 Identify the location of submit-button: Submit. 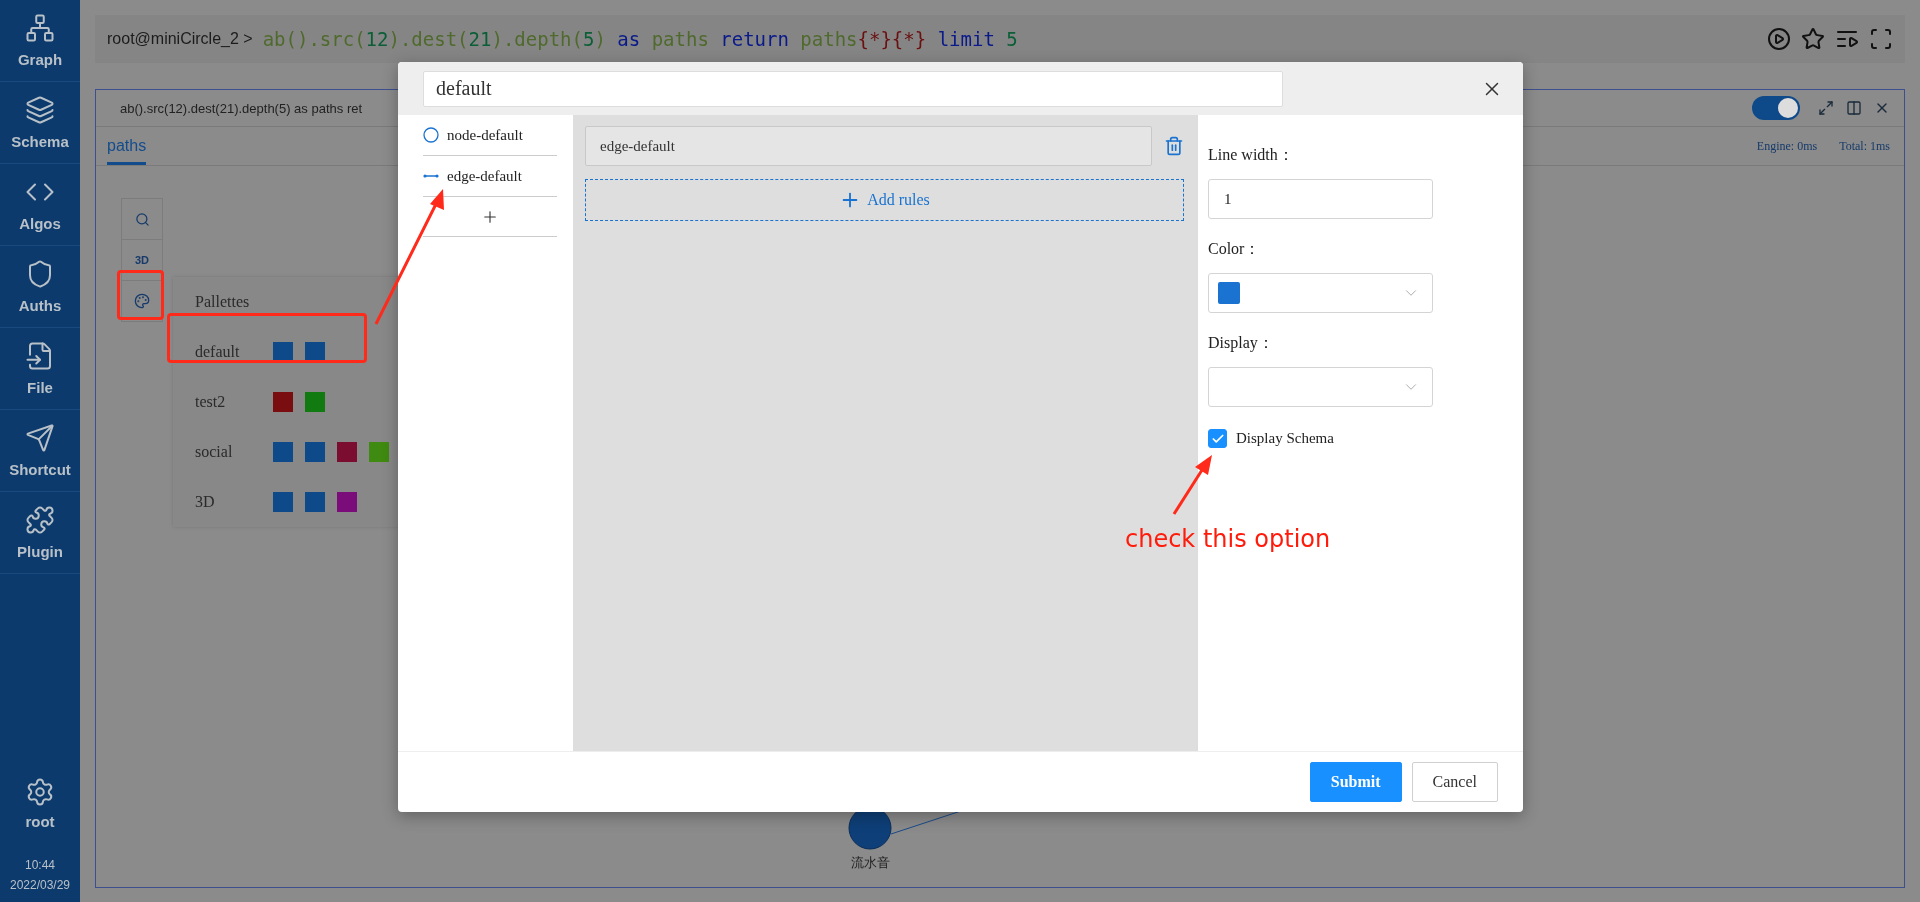
(1355, 782).